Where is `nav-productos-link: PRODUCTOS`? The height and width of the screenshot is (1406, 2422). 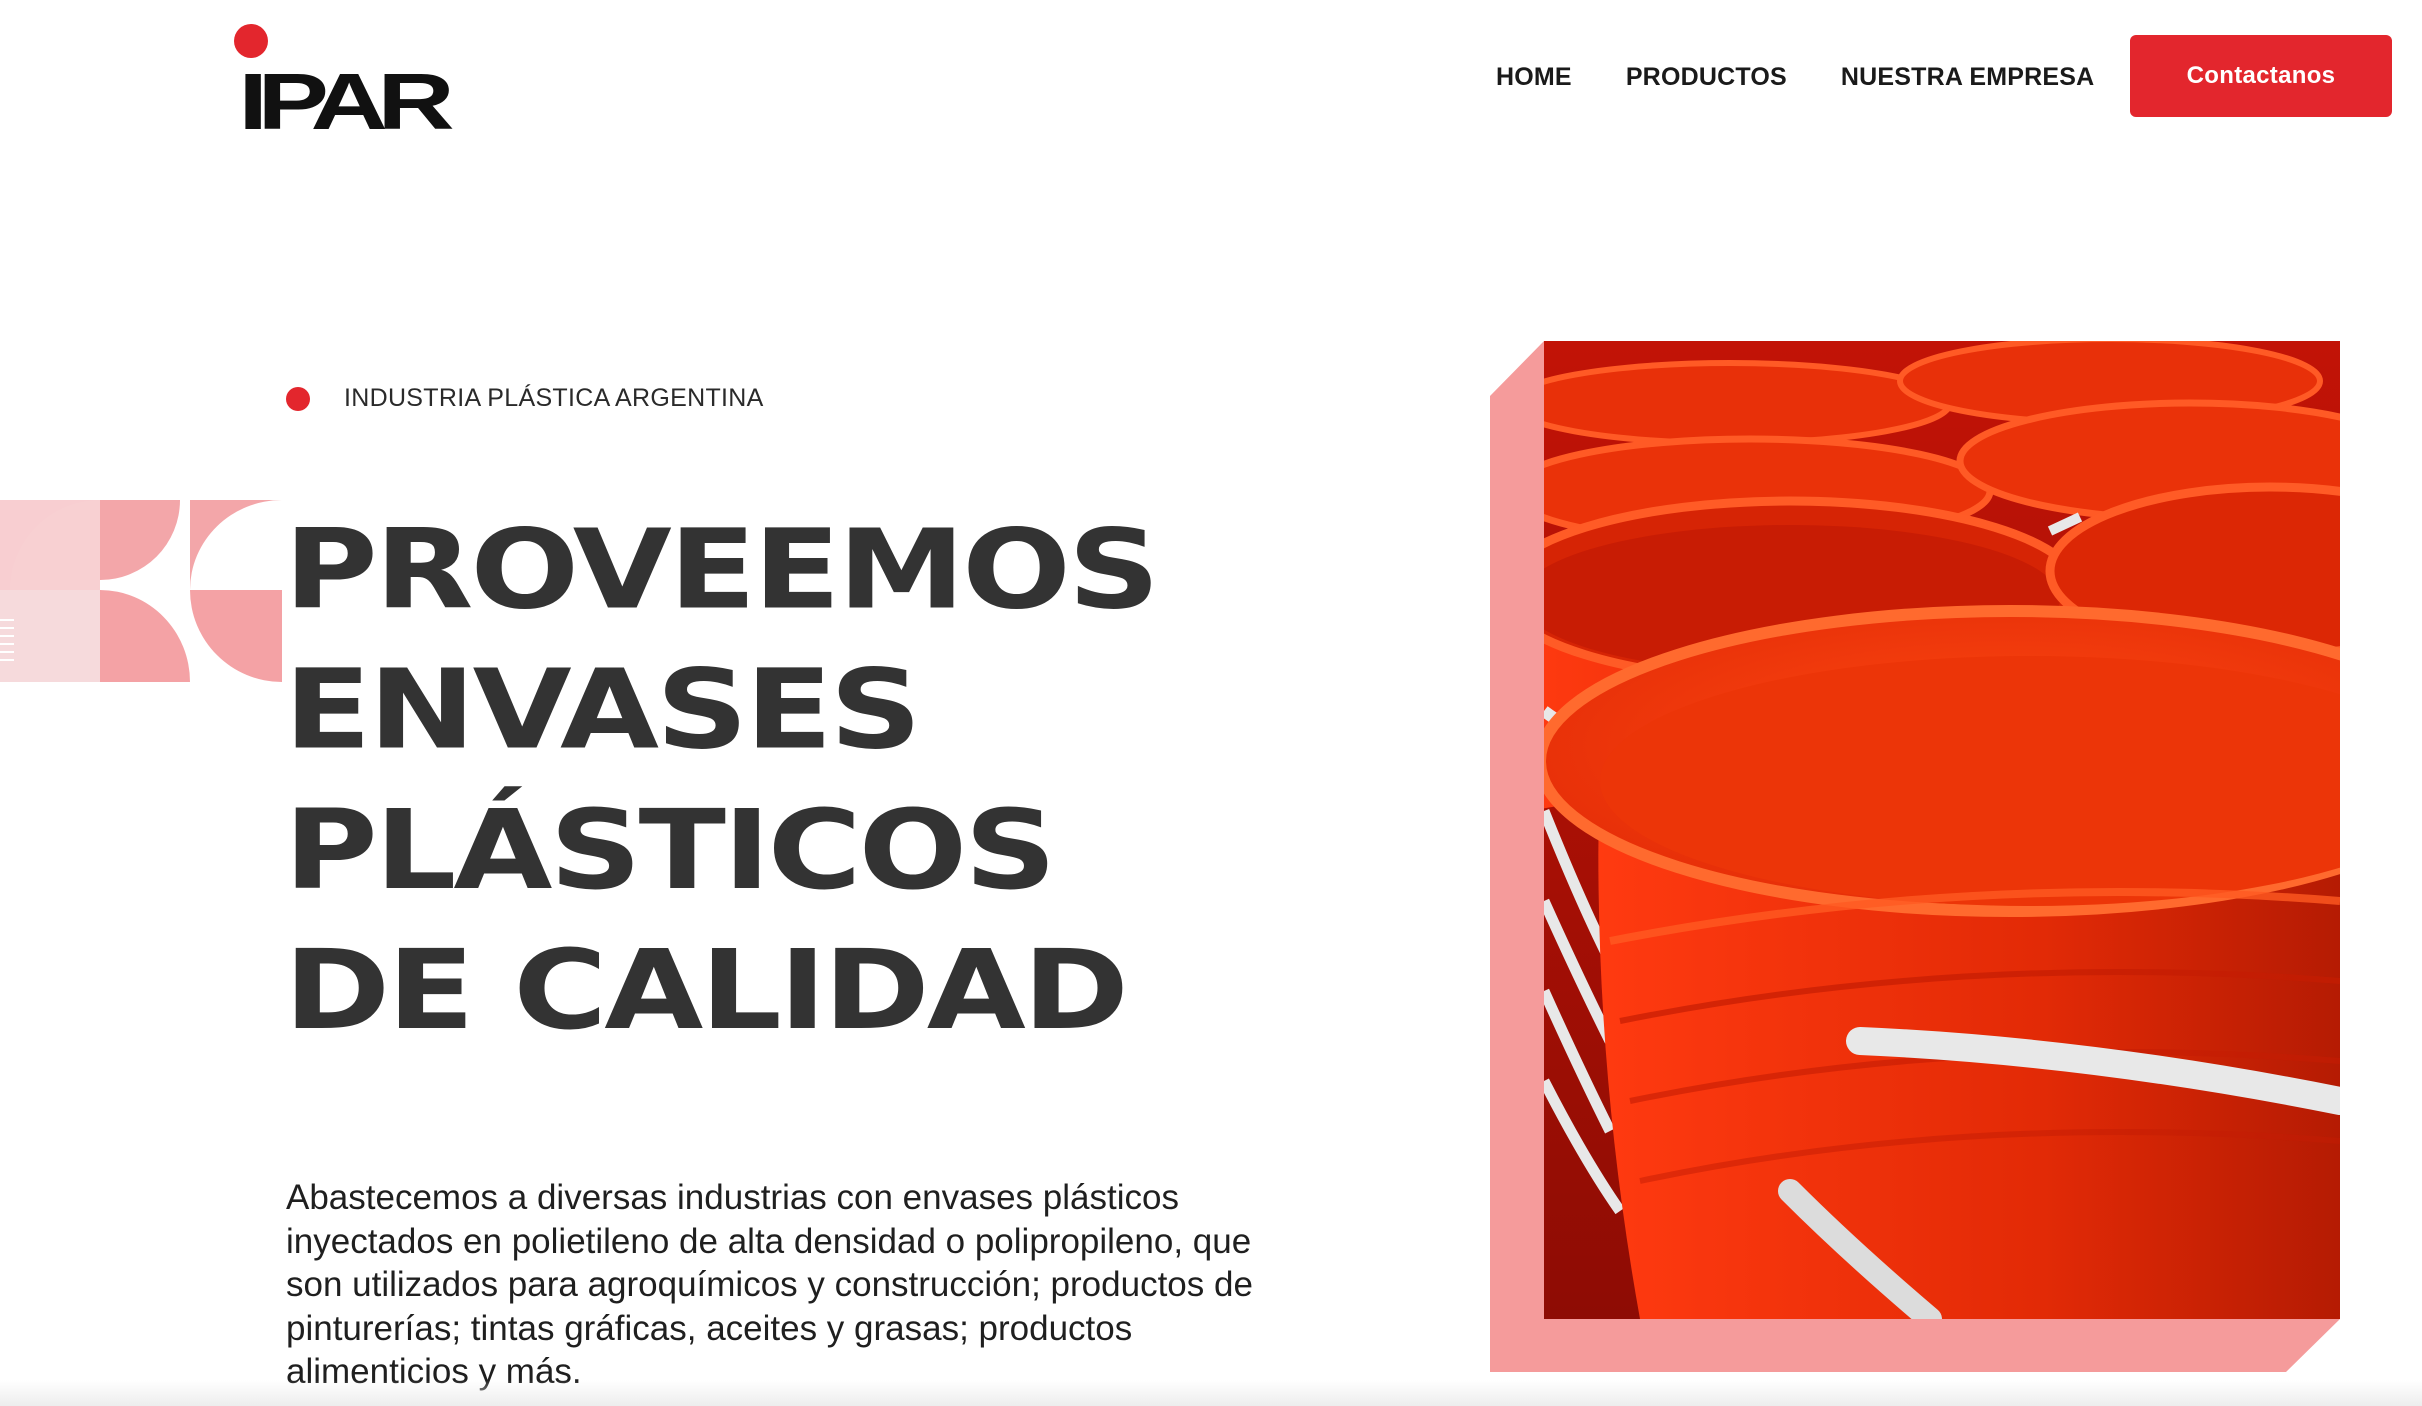 nav-productos-link: PRODUCTOS is located at coordinates (1706, 77).